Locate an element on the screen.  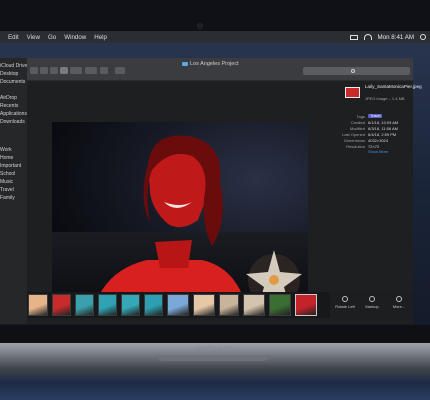
markup-label: Markup is located at coordinates (372, 306).